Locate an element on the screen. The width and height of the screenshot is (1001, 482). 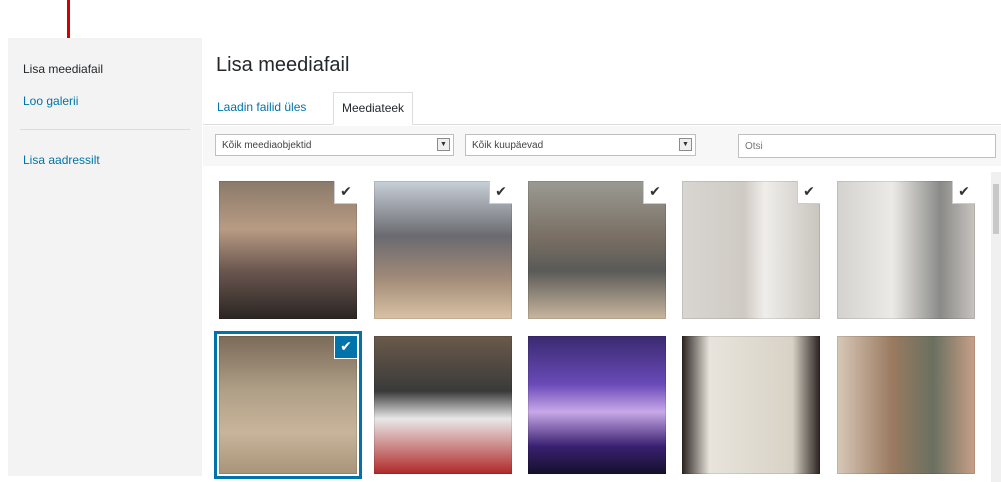
sidebar-item-create-gallery: Loo galerii is located at coordinates (50, 101).